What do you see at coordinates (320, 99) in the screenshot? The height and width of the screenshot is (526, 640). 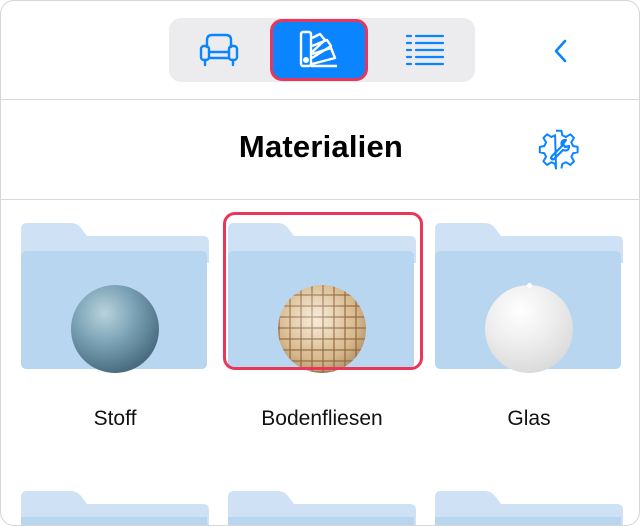 I see `toolbar-divider` at bounding box center [320, 99].